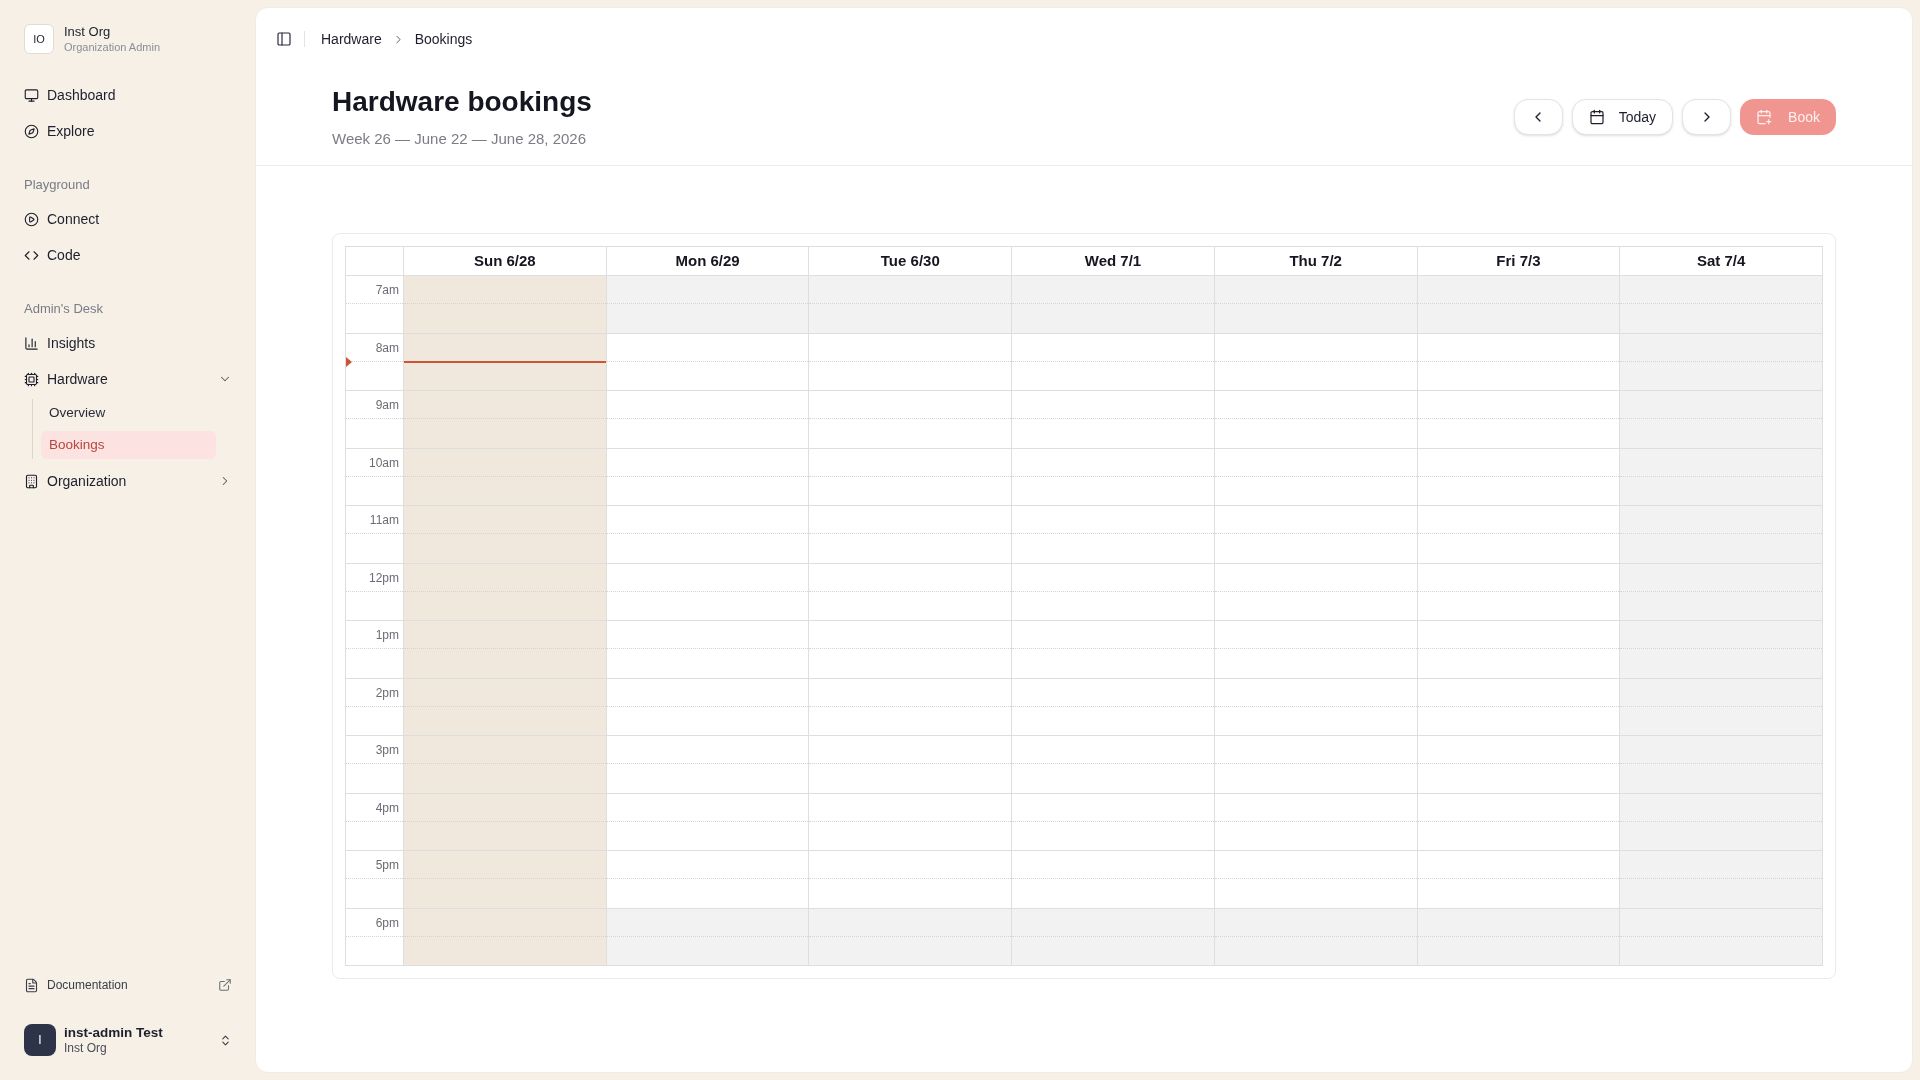  What do you see at coordinates (31, 481) in the screenshot?
I see `building-icon` at bounding box center [31, 481].